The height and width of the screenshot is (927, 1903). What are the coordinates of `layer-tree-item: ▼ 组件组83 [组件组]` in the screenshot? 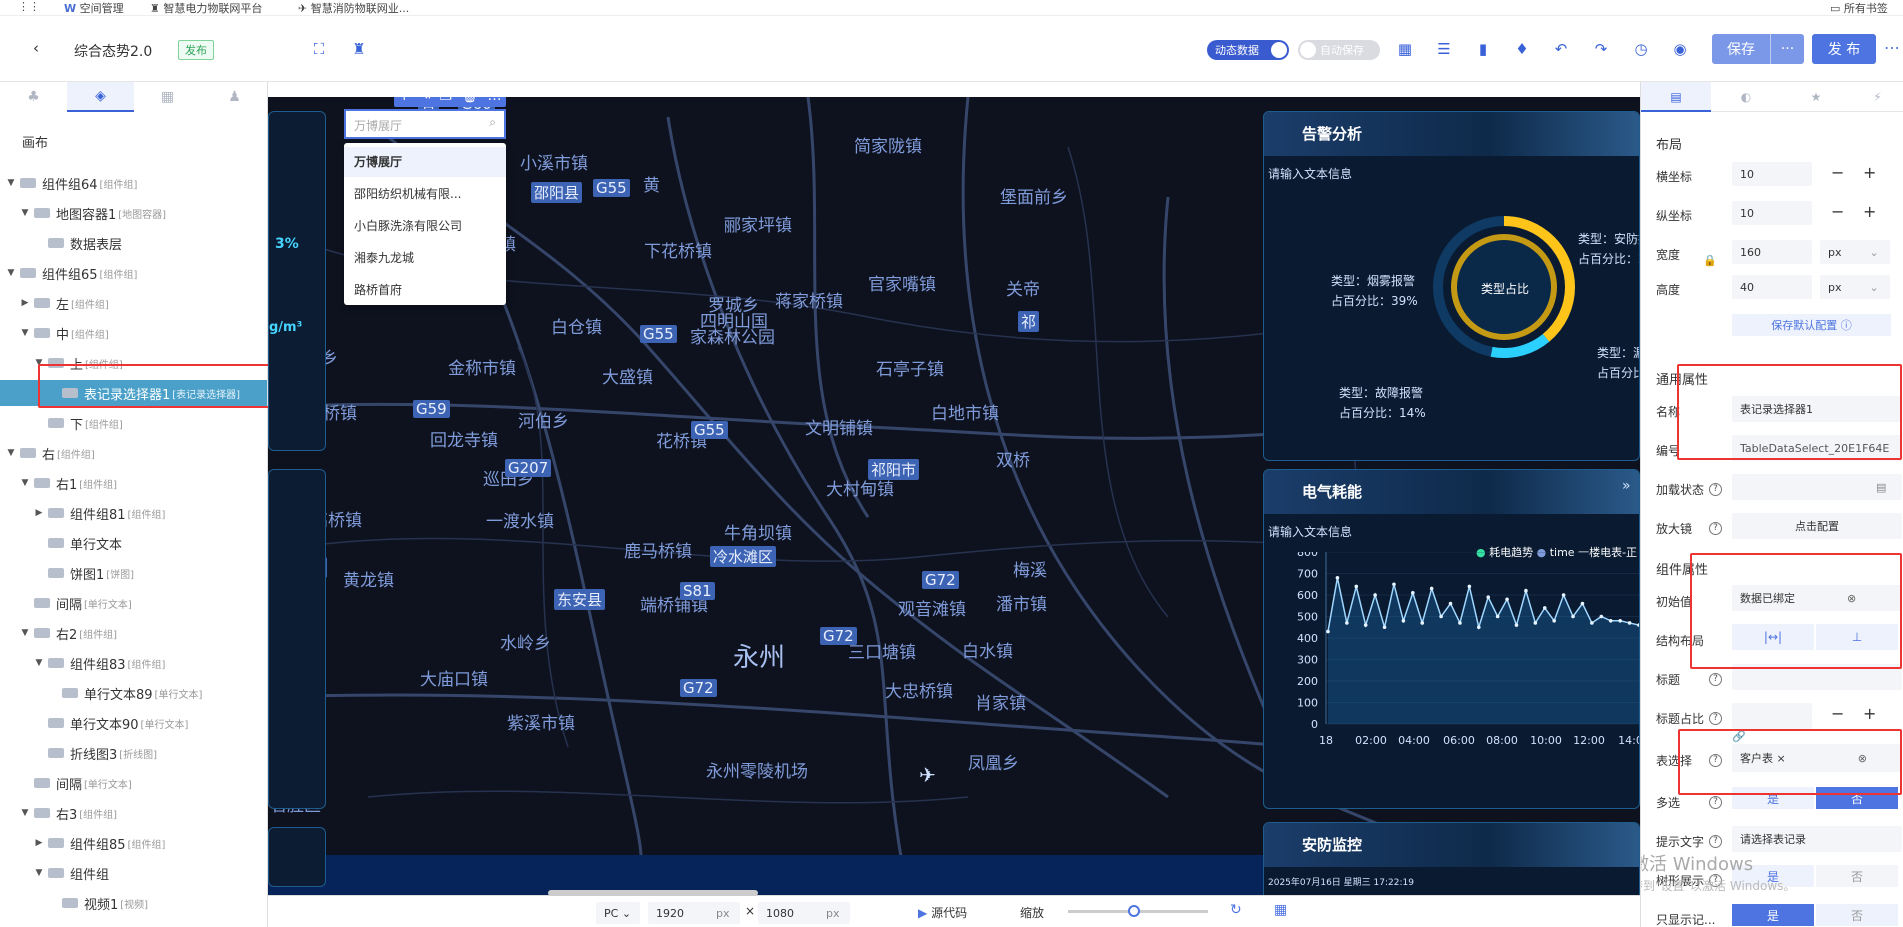 It's located at (133, 663).